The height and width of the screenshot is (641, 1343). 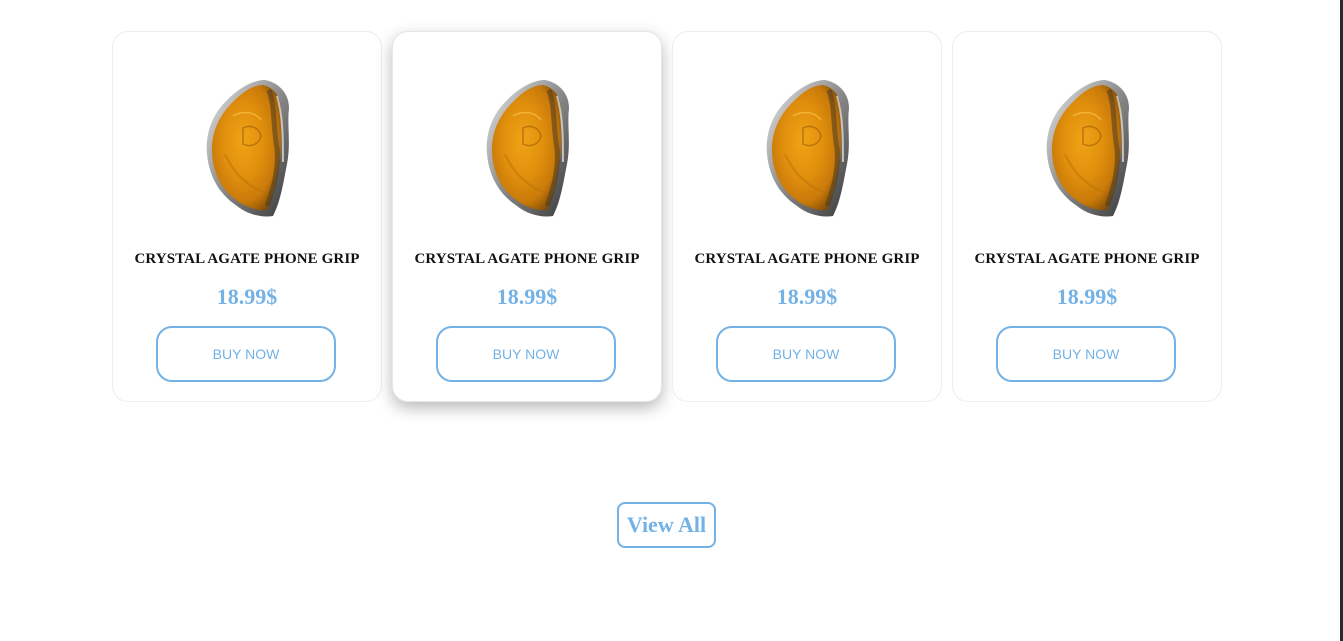 What do you see at coordinates (666, 525) in the screenshot?
I see `view-all-button: View All` at bounding box center [666, 525].